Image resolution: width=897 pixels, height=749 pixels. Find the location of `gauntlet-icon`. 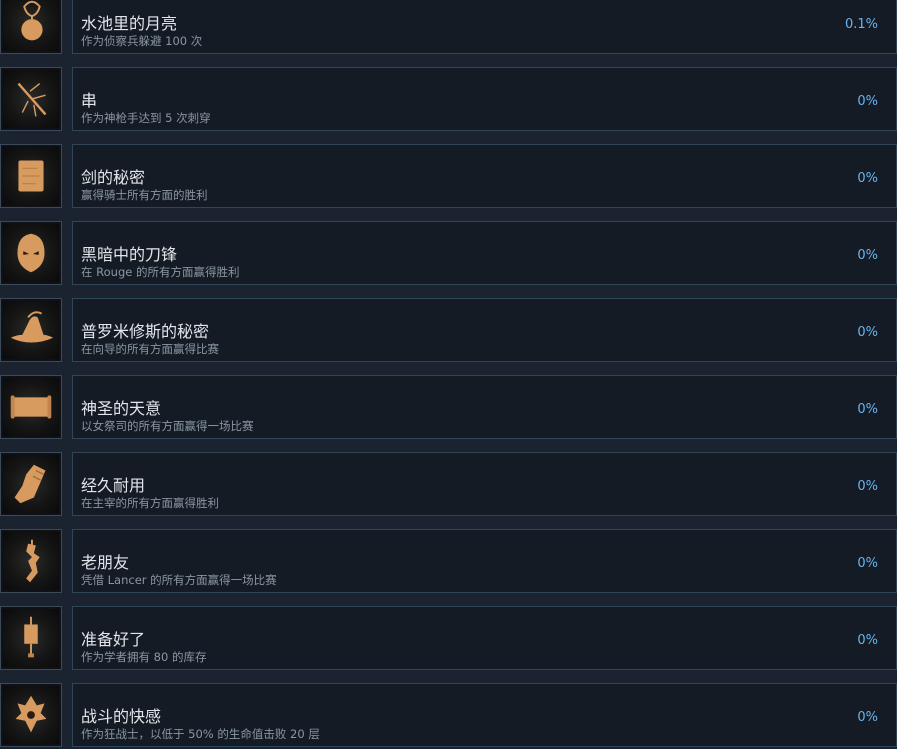

gauntlet-icon is located at coordinates (31, 484).